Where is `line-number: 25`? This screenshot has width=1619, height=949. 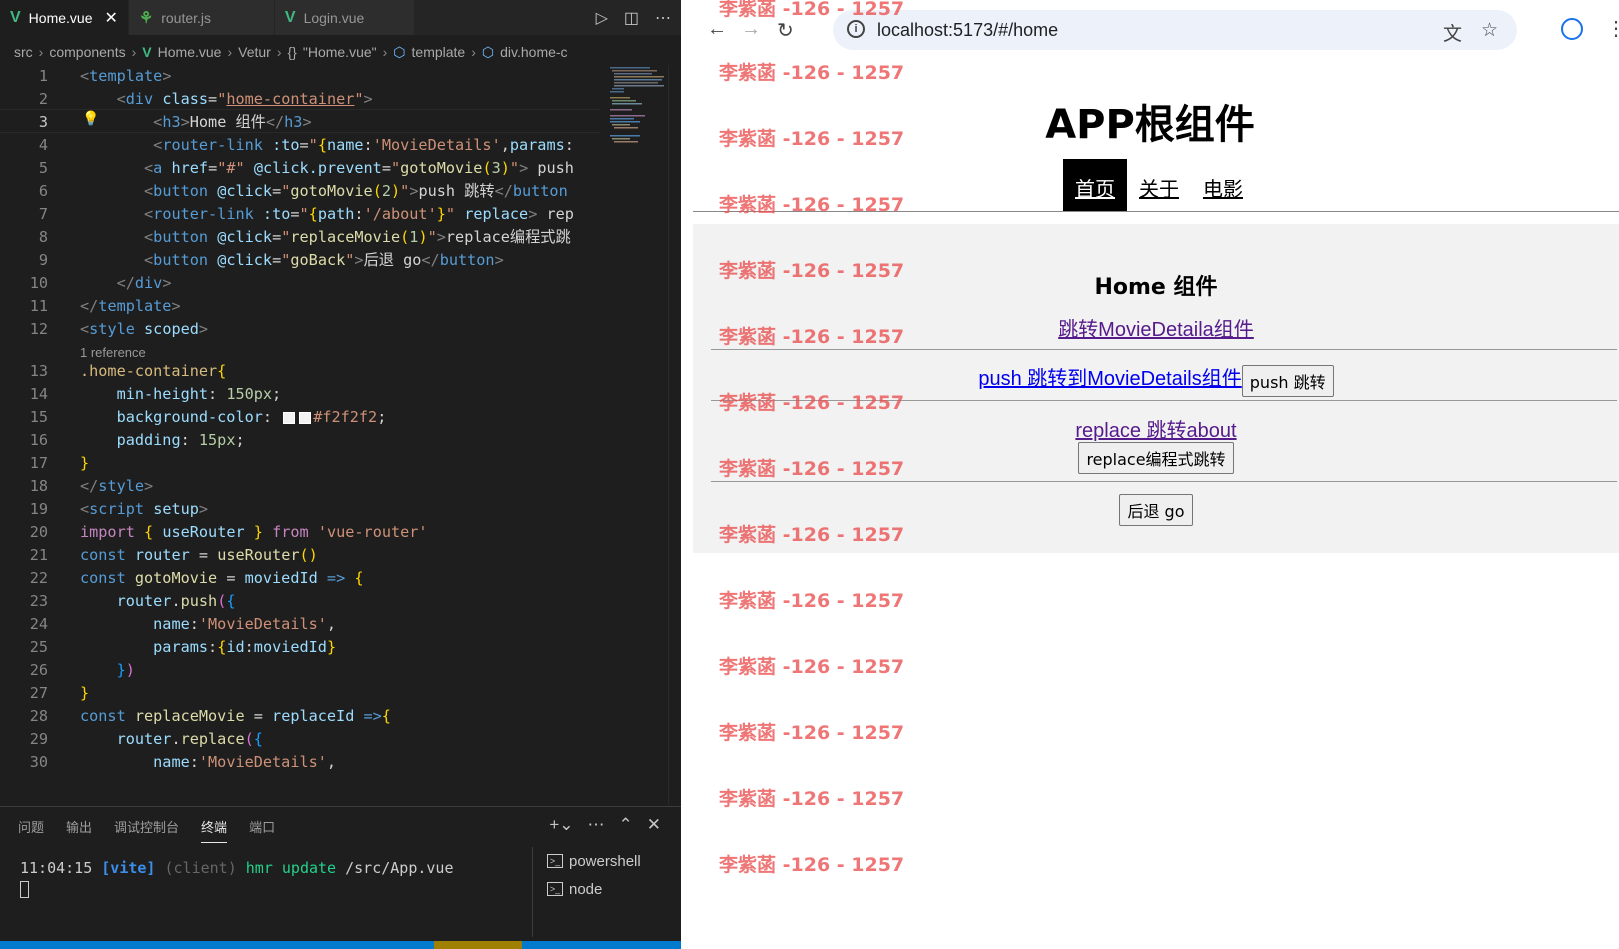
line-number: 25 is located at coordinates (38, 647).